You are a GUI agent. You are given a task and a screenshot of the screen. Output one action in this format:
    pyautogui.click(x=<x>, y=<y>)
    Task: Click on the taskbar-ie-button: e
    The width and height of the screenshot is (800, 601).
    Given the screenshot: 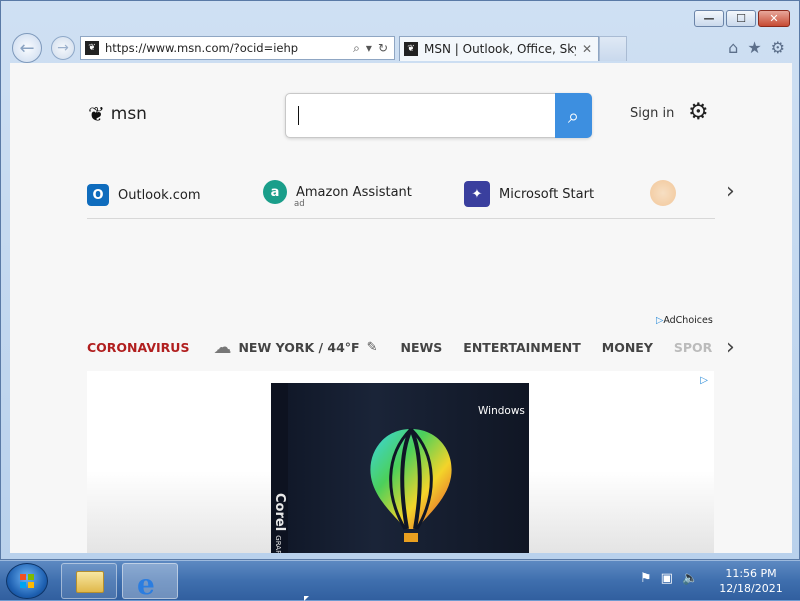 What is the action you would take?
    pyautogui.click(x=150, y=582)
    